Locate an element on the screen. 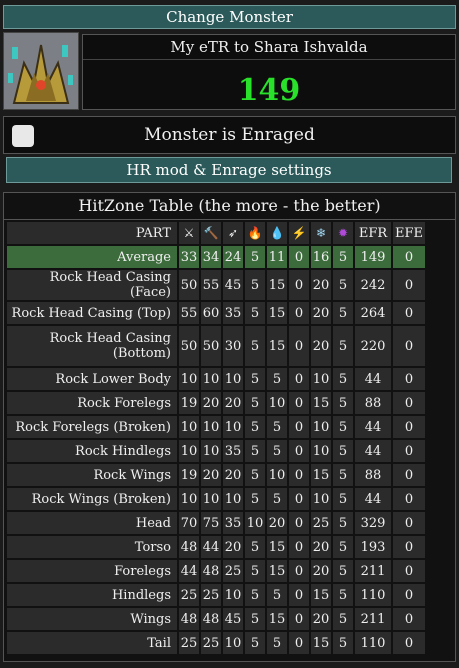  cell-value: 11 is located at coordinates (277, 257).